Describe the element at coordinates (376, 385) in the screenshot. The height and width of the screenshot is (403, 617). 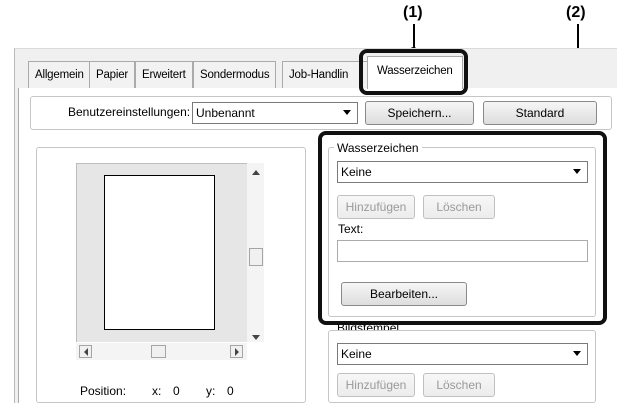
I see `image-stamp-add-button: Hinzufügen` at that location.